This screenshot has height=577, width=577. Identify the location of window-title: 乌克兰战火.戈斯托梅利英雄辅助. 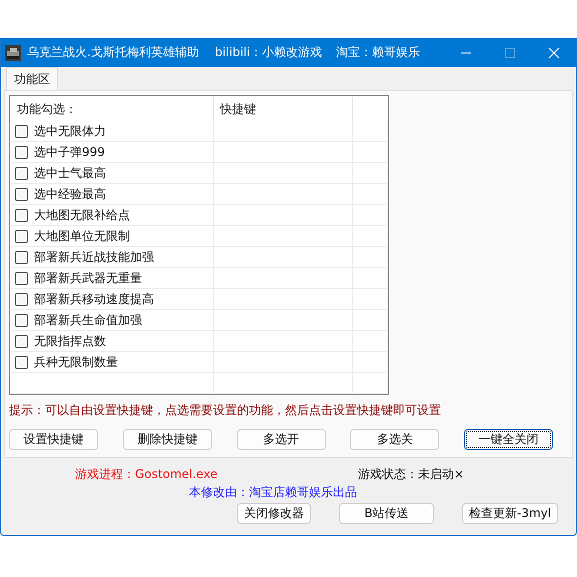
(113, 52).